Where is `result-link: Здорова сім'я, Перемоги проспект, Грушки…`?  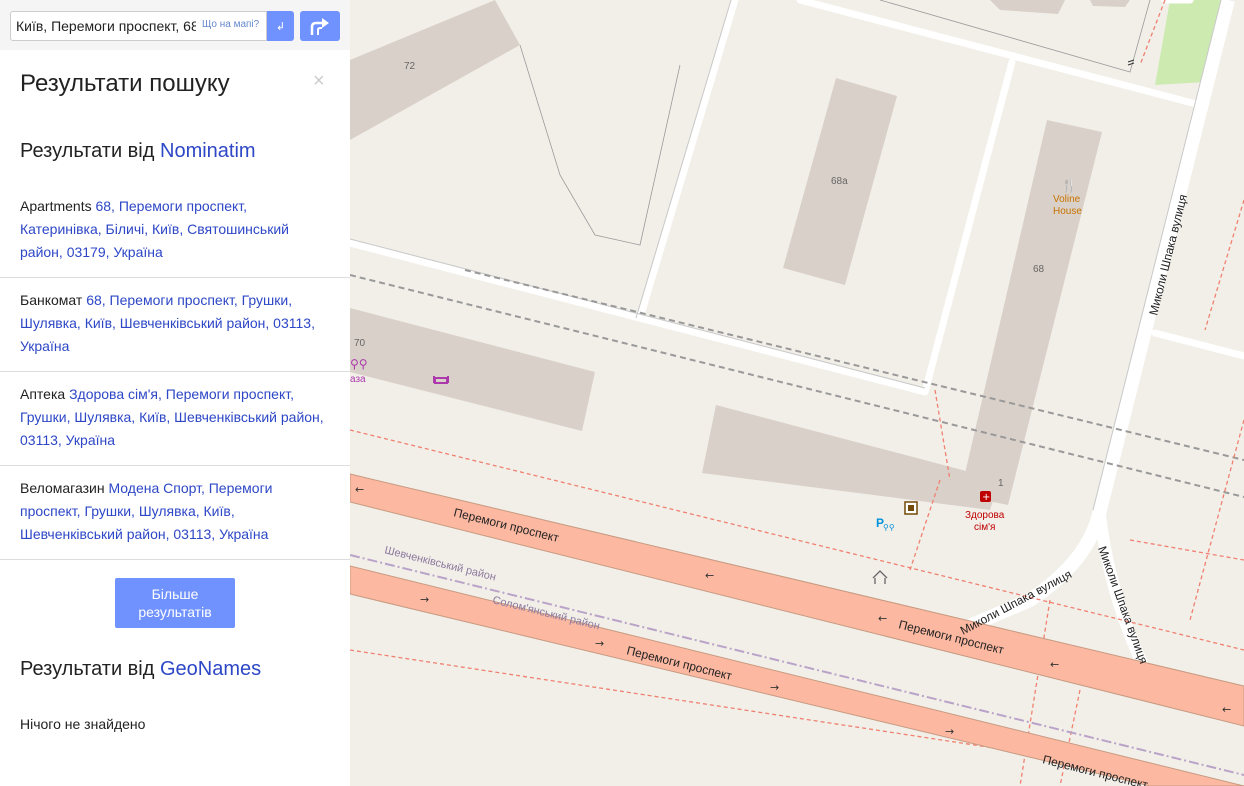 result-link: Здорова сім'я, Перемоги проспект, Грушки… is located at coordinates (172, 417).